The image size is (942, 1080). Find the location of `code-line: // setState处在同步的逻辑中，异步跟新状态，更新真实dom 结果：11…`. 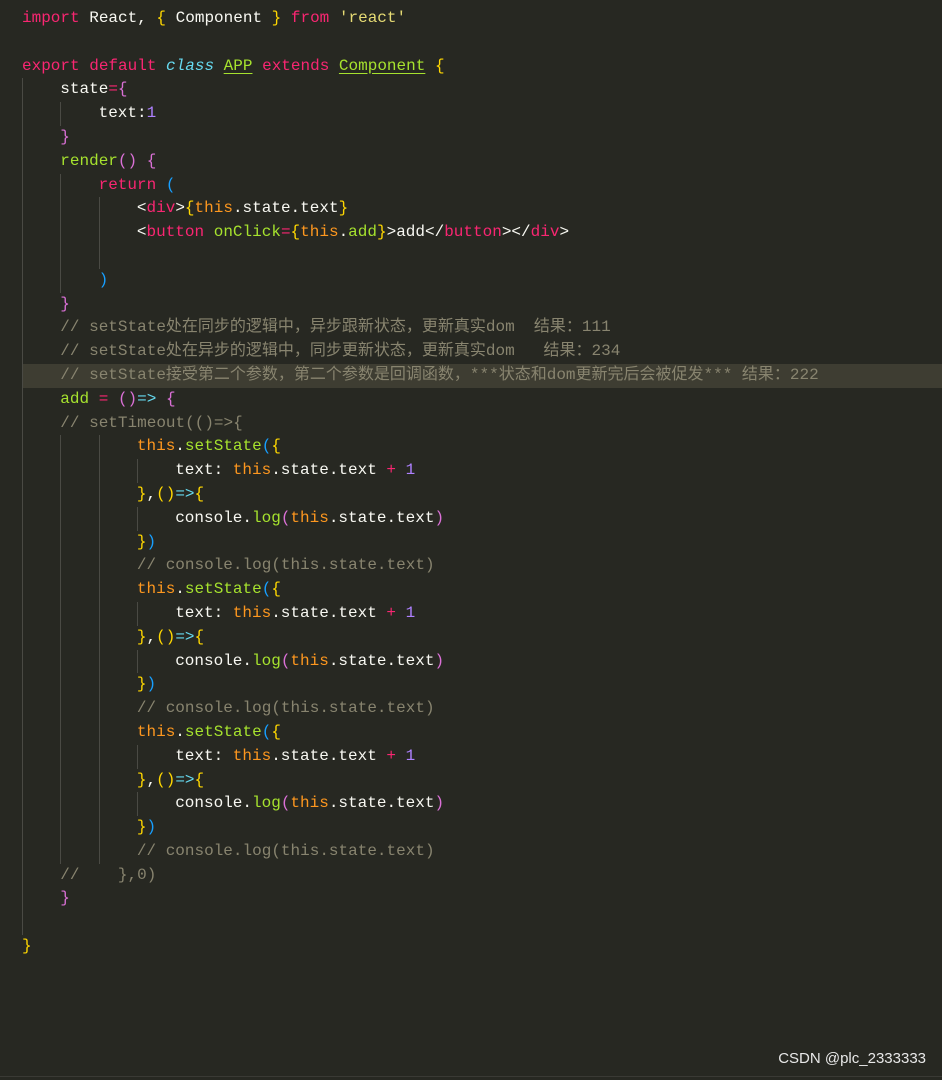

code-line: // setState处在同步的逻辑中，异步跟新状态，更新真实dom 结果：11… is located at coordinates (482, 328).